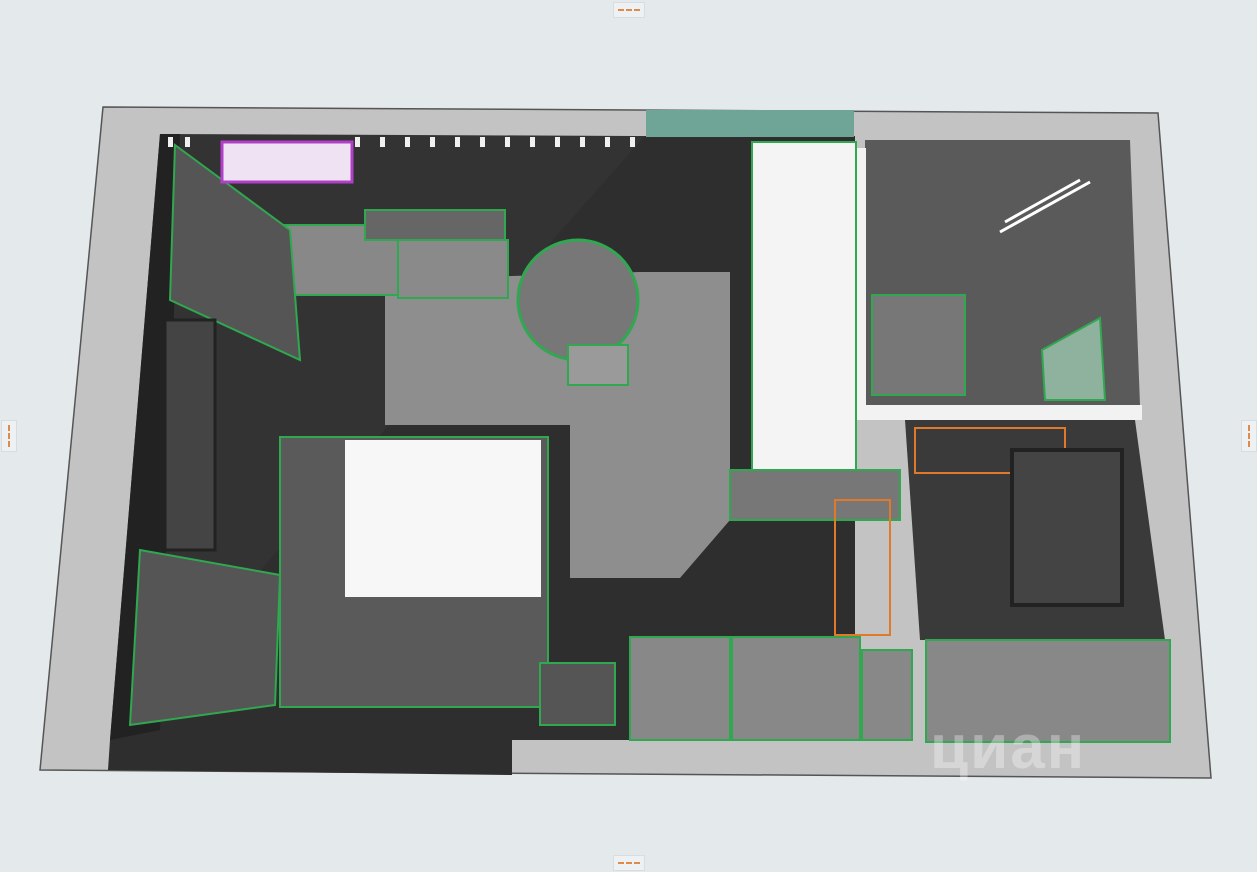 This screenshot has width=1257, height=872. What do you see at coordinates (190, 435) in the screenshot?
I see `window` at bounding box center [190, 435].